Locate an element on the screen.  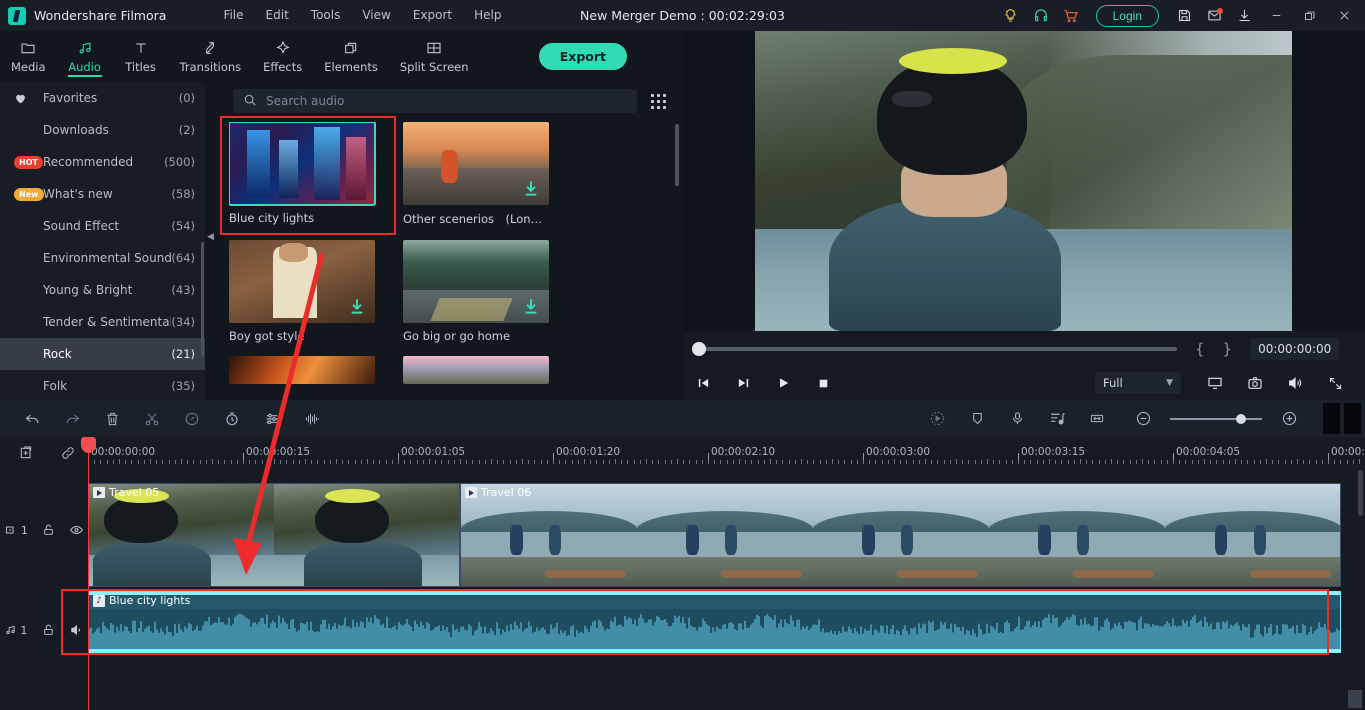
keyframe-icon is located at coordinates (937, 418).